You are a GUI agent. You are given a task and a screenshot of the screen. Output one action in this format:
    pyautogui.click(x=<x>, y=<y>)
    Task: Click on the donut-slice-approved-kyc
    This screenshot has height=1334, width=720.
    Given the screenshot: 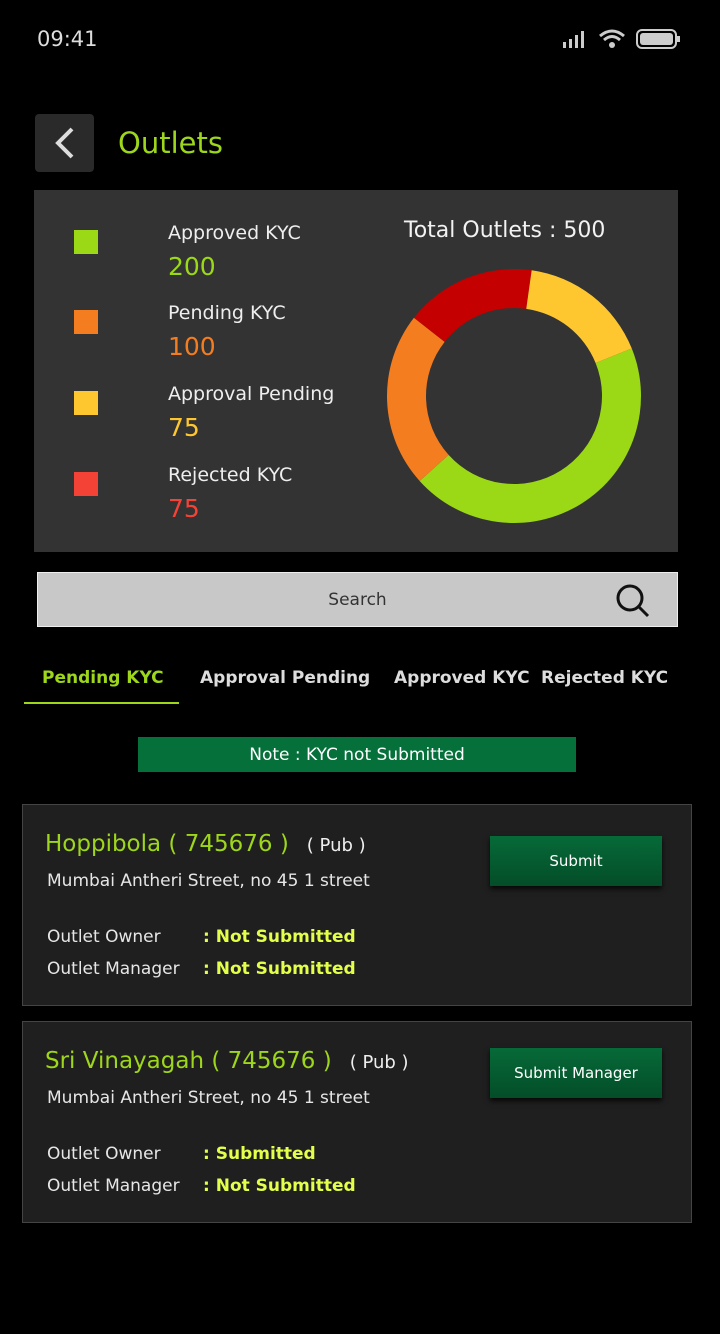 What is the action you would take?
    pyautogui.click(x=530, y=435)
    